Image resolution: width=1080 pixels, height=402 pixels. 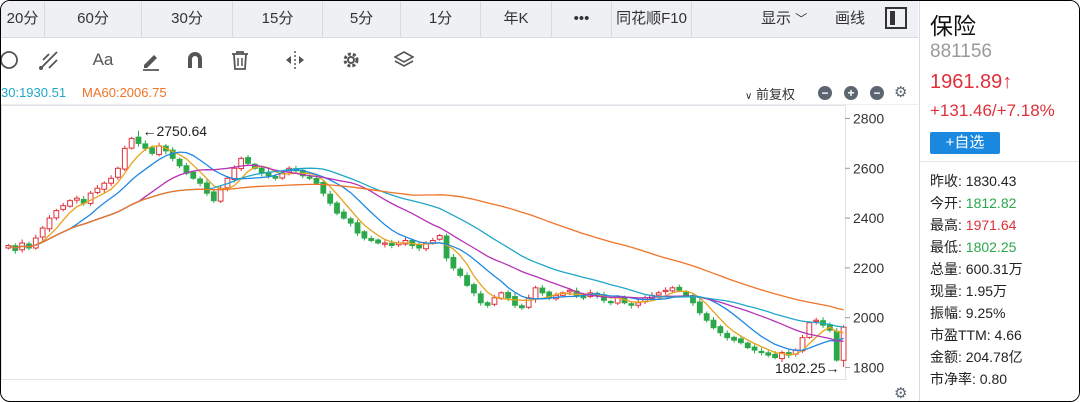 I want to click on display-label: 显示, so click(x=776, y=18).